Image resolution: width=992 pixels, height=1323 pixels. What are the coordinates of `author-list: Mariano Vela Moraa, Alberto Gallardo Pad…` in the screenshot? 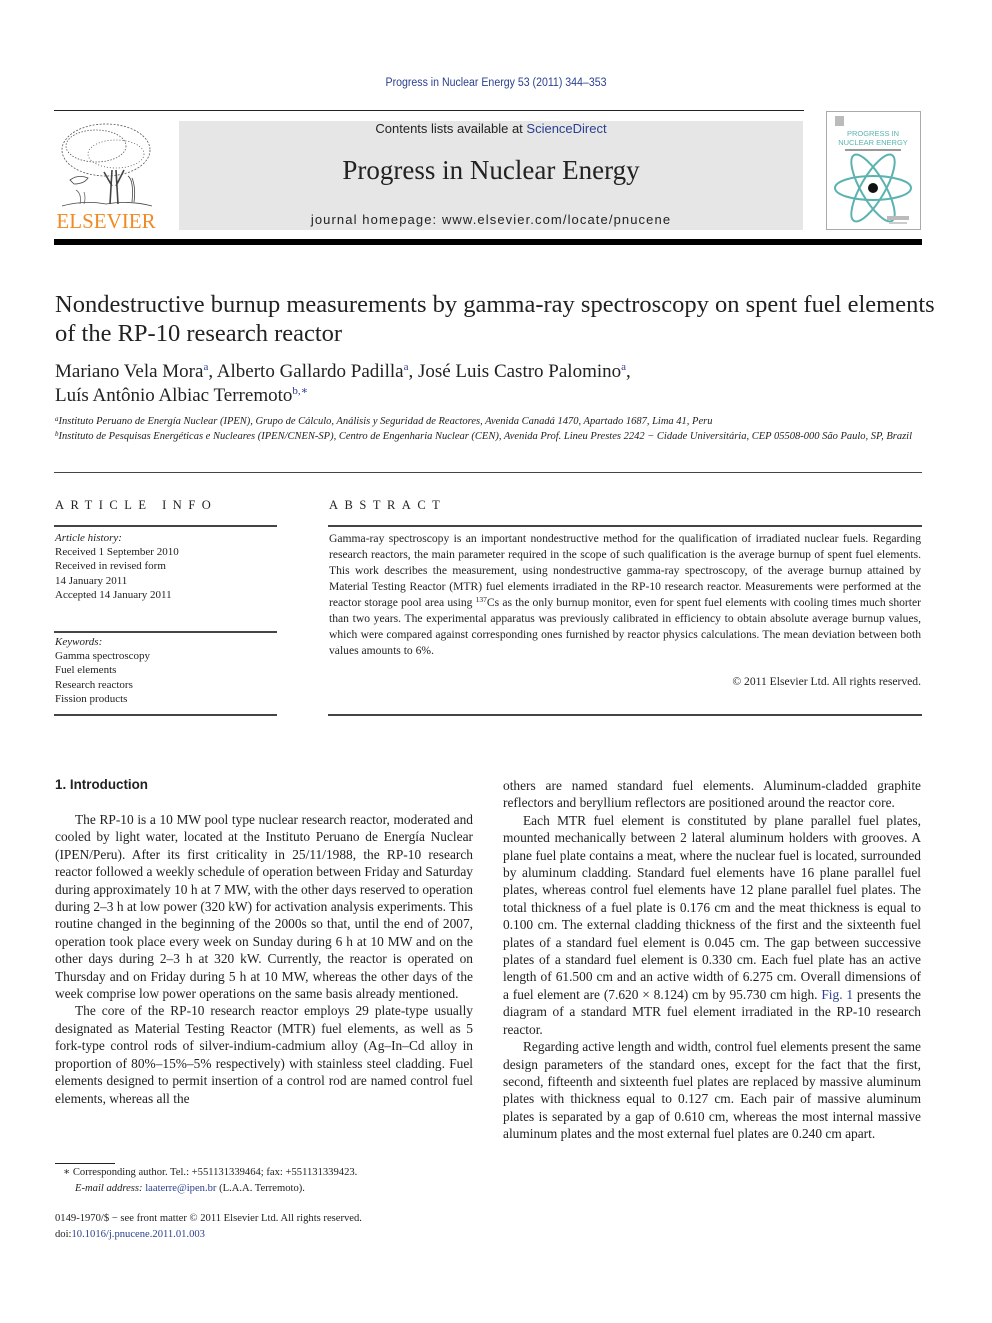 It's located at (495, 384).